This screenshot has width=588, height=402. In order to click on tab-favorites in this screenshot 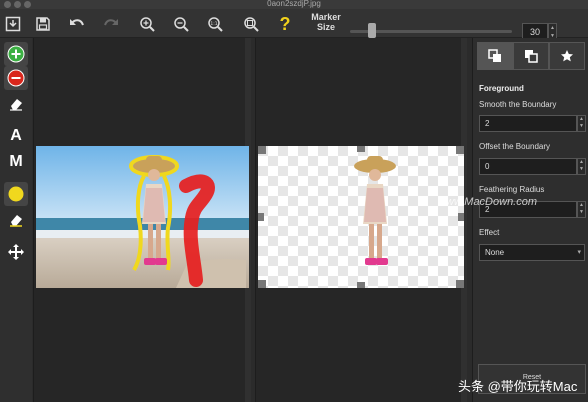, I will do `click(567, 56)`.